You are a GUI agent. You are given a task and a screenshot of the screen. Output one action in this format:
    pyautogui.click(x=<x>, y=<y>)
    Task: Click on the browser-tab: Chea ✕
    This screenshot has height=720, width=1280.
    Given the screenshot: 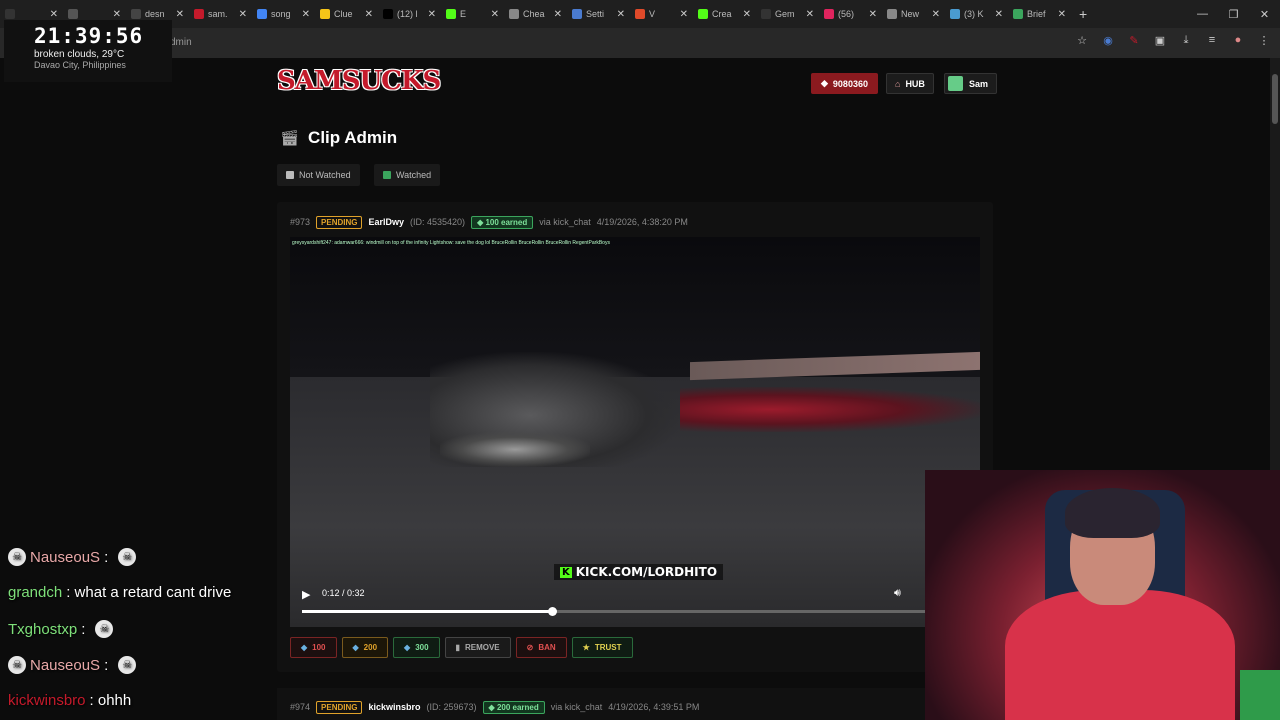 What is the action you would take?
    pyautogui.click(x=535, y=14)
    